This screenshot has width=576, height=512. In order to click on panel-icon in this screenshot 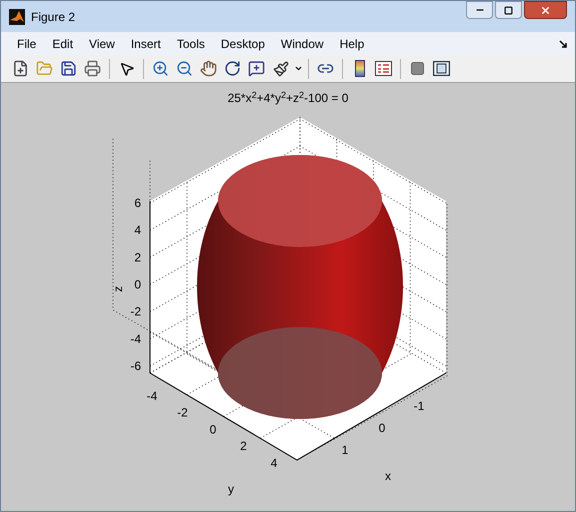, I will do `click(441, 68)`.